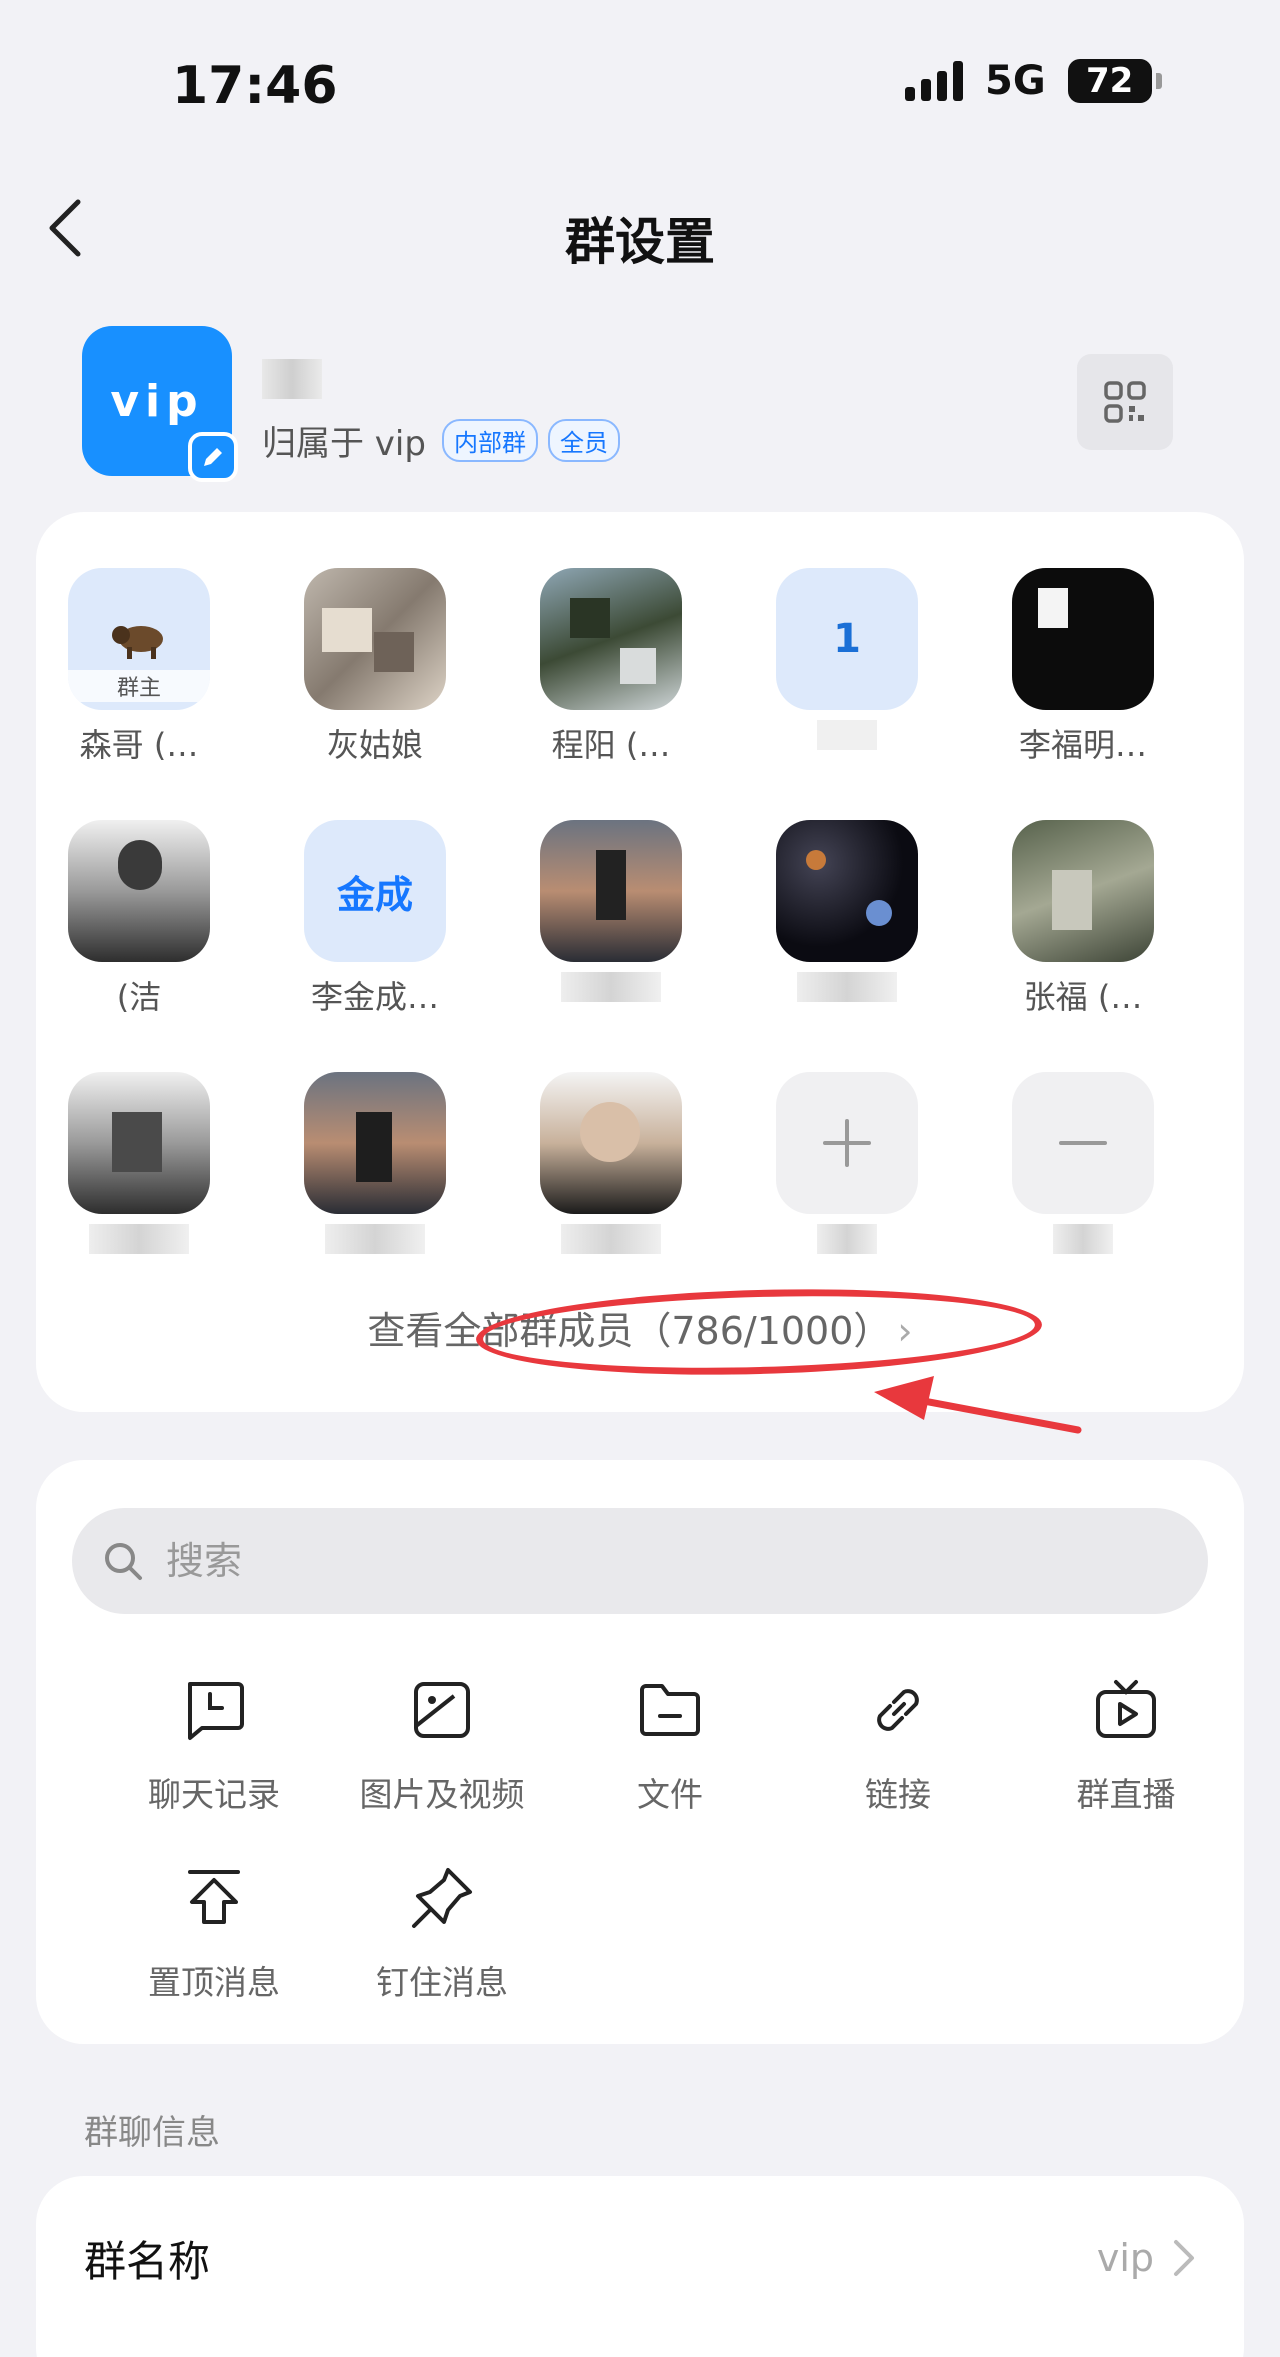  Describe the element at coordinates (898, 1794) in the screenshot. I see `tool-label: 链接` at that location.